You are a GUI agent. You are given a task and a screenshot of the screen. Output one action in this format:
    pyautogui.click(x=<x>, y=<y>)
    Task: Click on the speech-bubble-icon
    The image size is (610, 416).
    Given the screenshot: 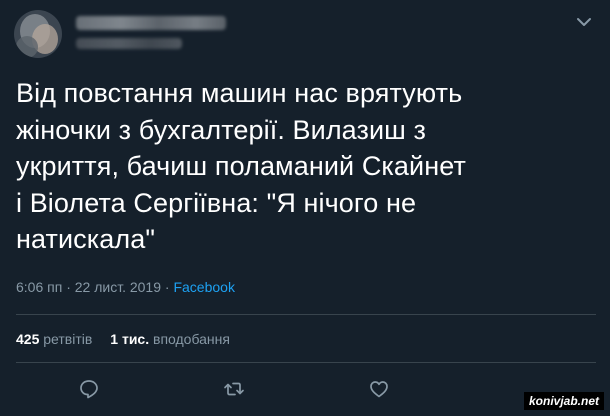 What is the action you would take?
    pyautogui.click(x=89, y=389)
    